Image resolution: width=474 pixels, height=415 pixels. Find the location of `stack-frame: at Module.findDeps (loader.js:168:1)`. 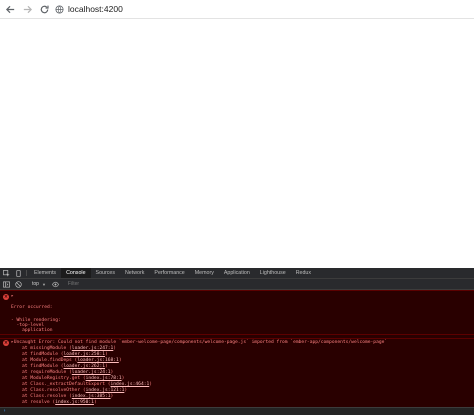

stack-frame: at Module.findDeps (loader.js:168:1) is located at coordinates (72, 360).